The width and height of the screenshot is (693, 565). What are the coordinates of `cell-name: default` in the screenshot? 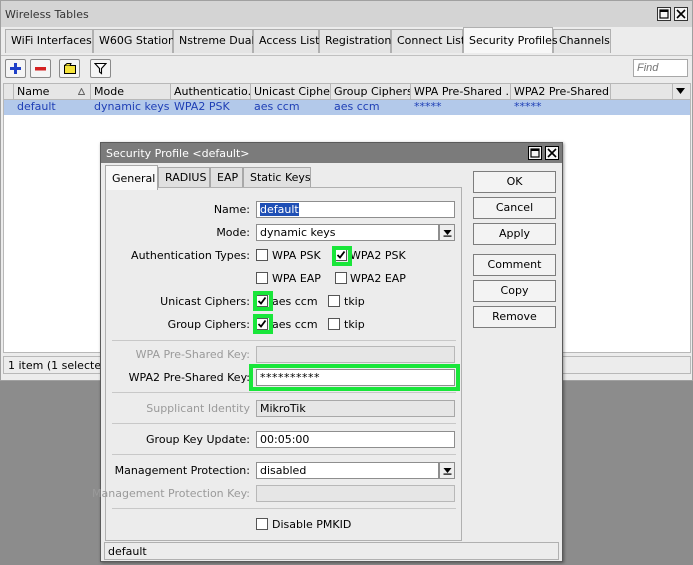 It's located at (36, 106).